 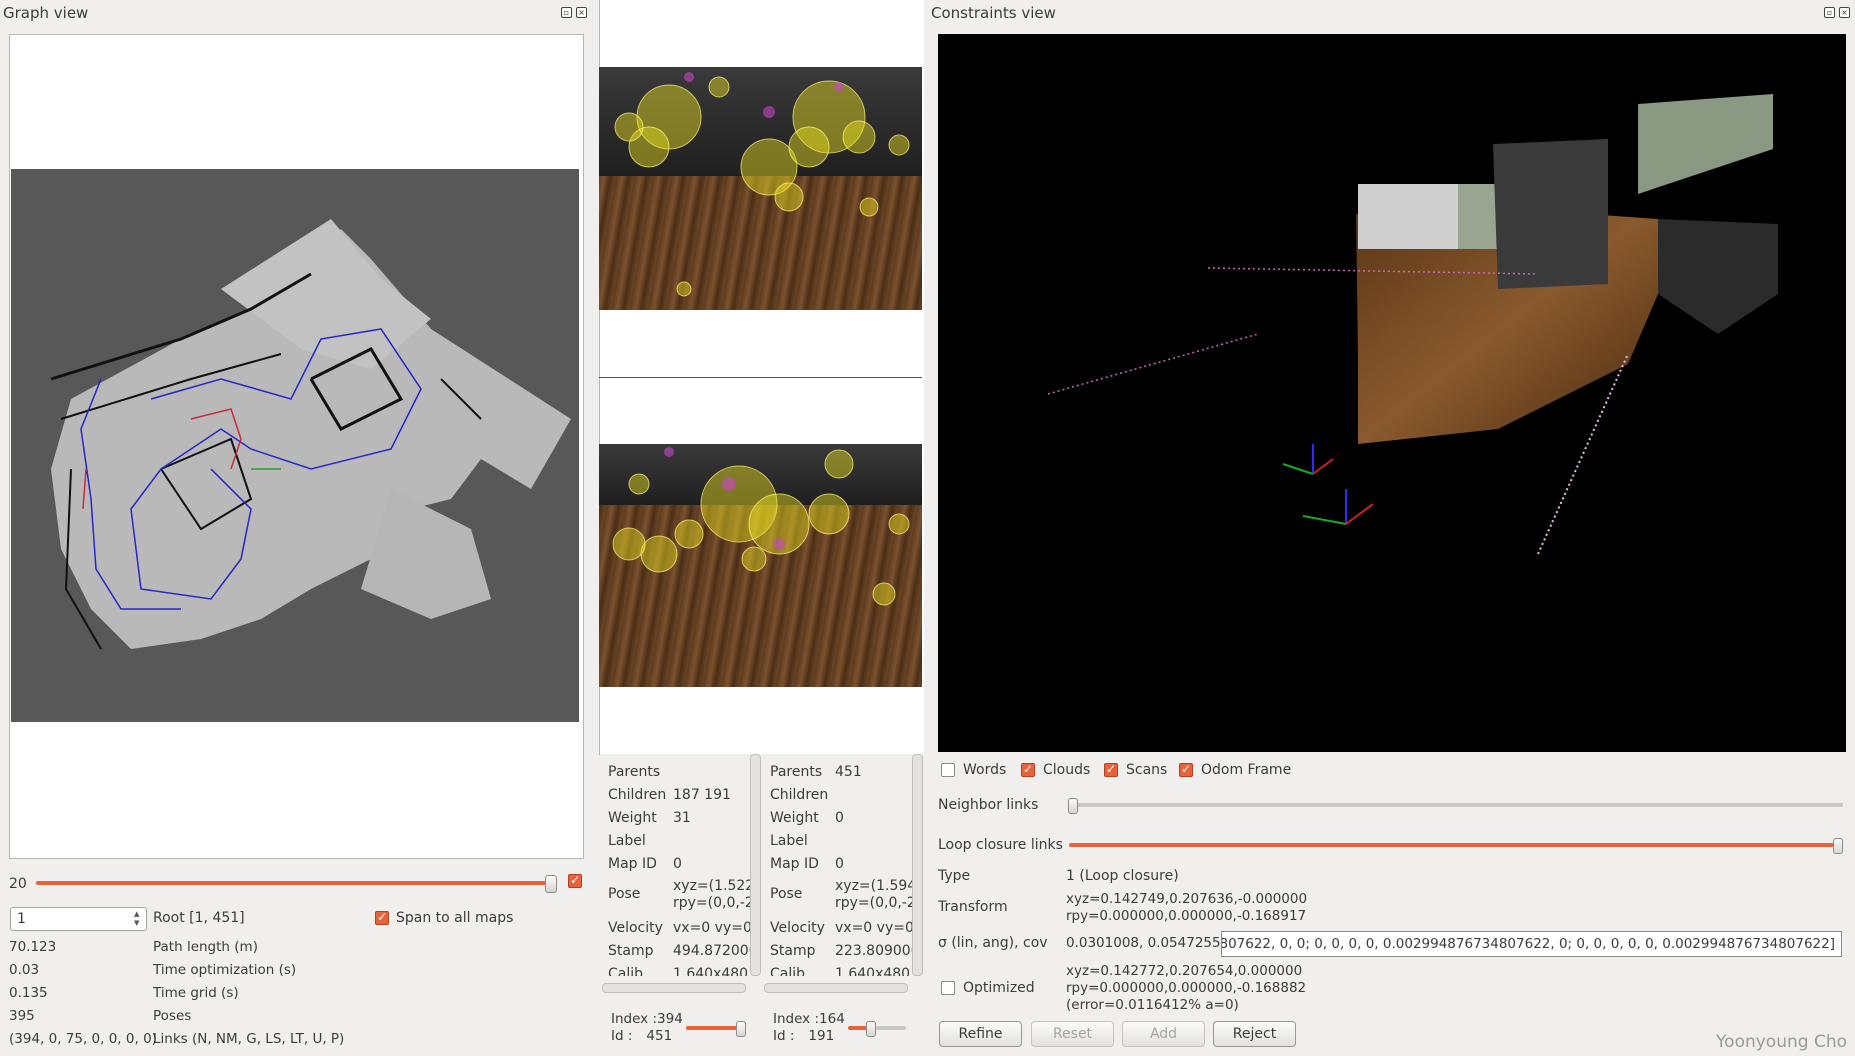 What do you see at coordinates (1152, 1005) in the screenshot?
I see `optimized-error: (error=0.0116412% a=0)` at bounding box center [1152, 1005].